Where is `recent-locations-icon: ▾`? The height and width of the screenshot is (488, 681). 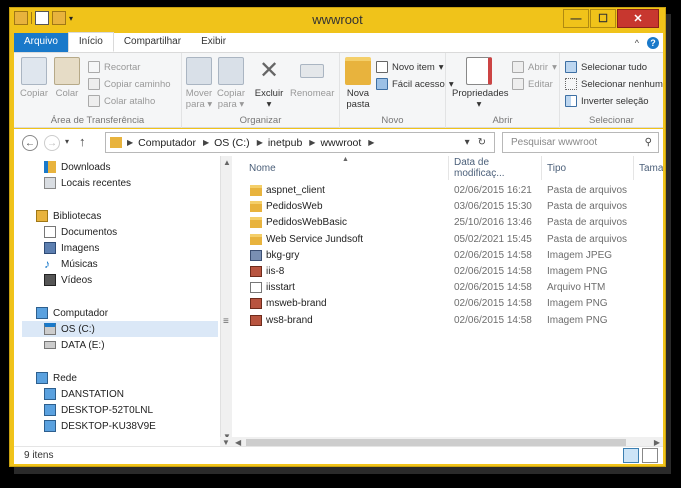 recent-locations-icon: ▾ is located at coordinates (67, 141).